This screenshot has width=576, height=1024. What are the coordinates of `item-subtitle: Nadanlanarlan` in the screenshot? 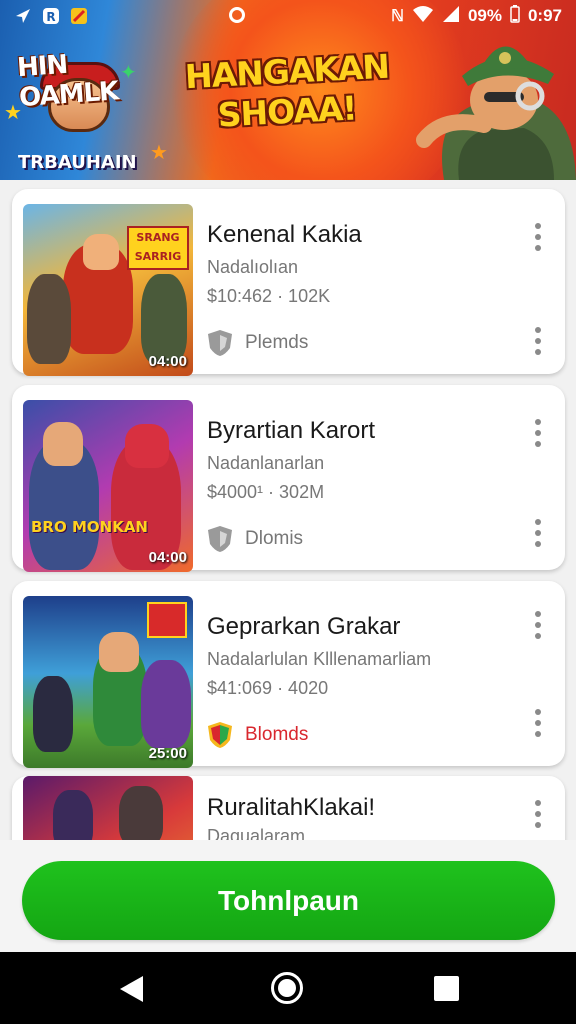 It's located at (266, 463).